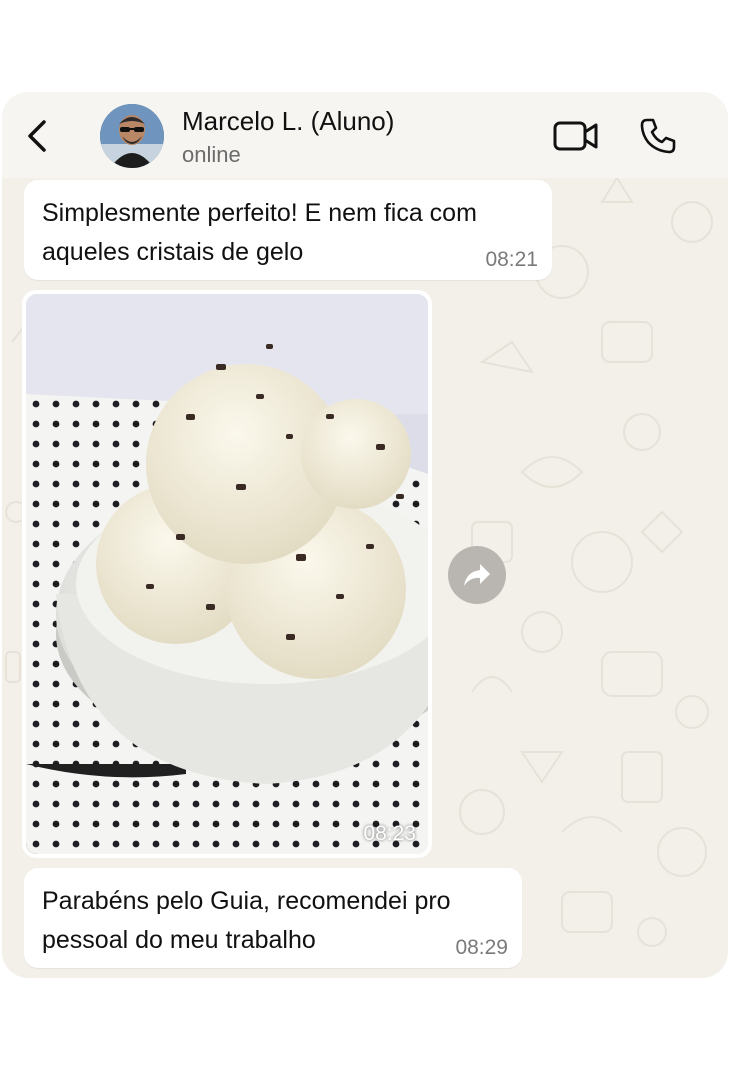 The image size is (730, 1070). I want to click on message-time: 08:29, so click(481, 947).